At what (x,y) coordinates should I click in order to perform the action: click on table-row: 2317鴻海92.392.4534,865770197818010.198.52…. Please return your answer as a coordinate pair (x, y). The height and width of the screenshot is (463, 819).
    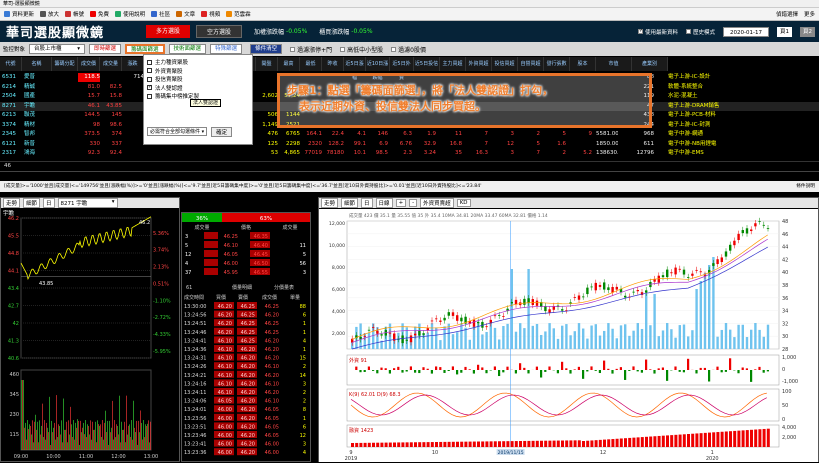
    Looking at the image, I should click on (409, 153).